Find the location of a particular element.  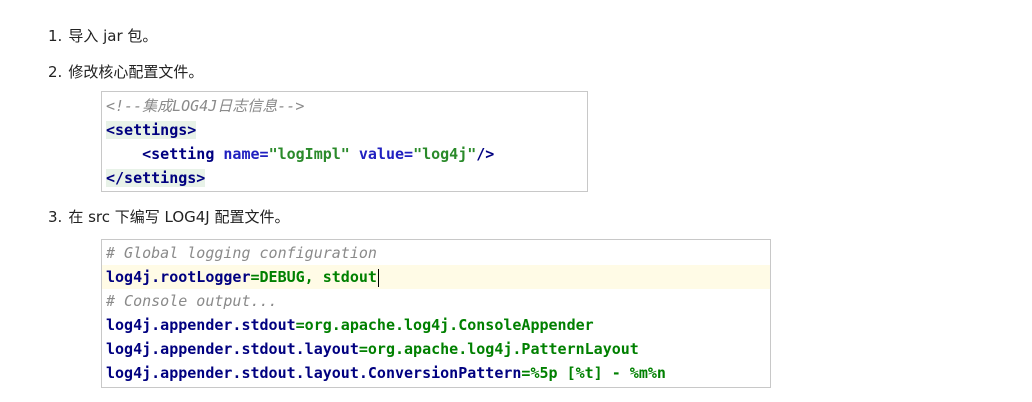

step-3: 3. 在 src 下编写 LOG4J 配置文件。 is located at coordinates (169, 217).